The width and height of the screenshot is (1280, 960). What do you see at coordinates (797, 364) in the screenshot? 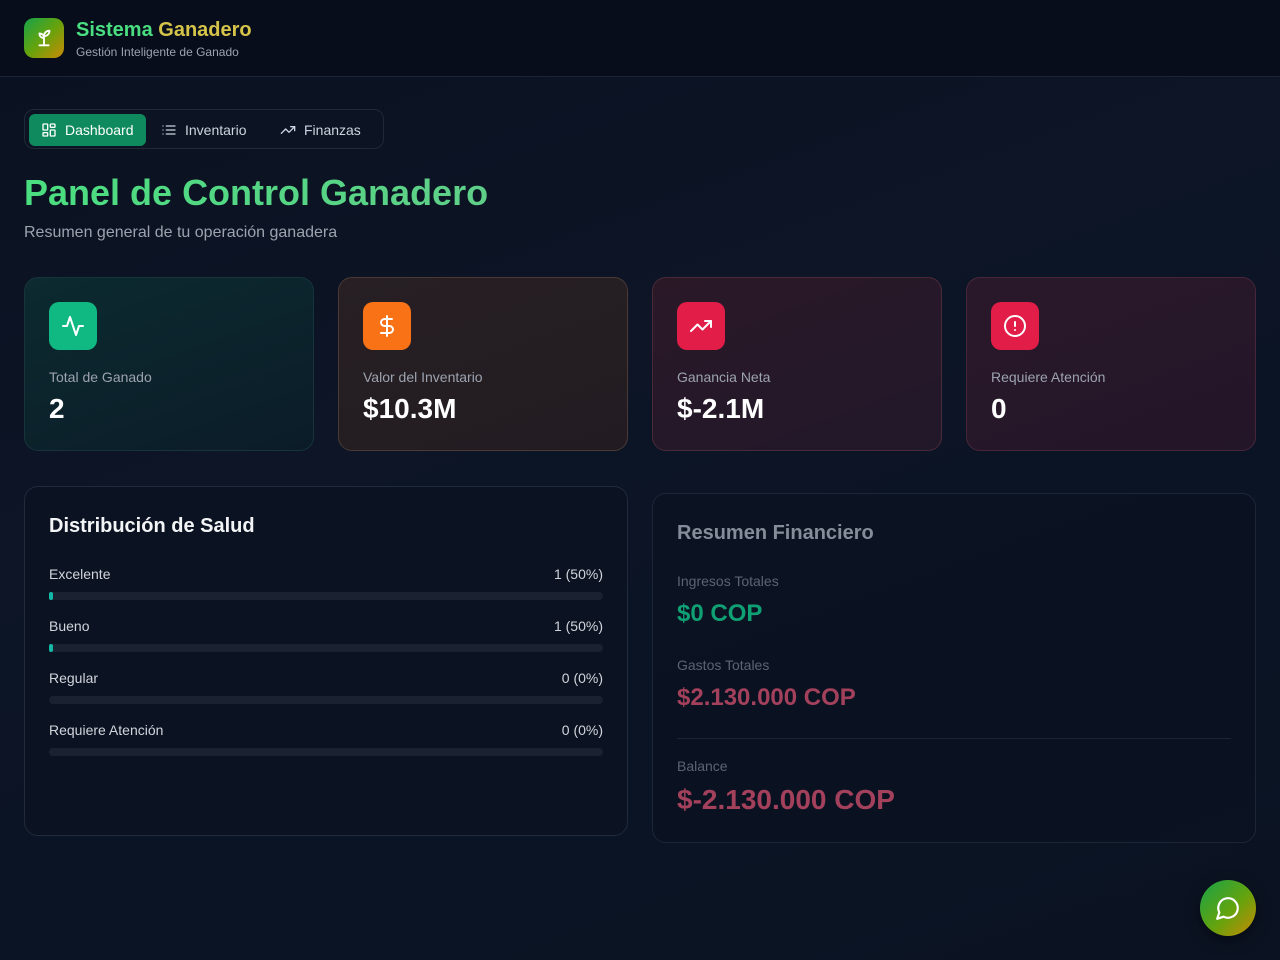
I see `stat-card-ganancia-neta: Ganancia Neta $-2.1M` at bounding box center [797, 364].